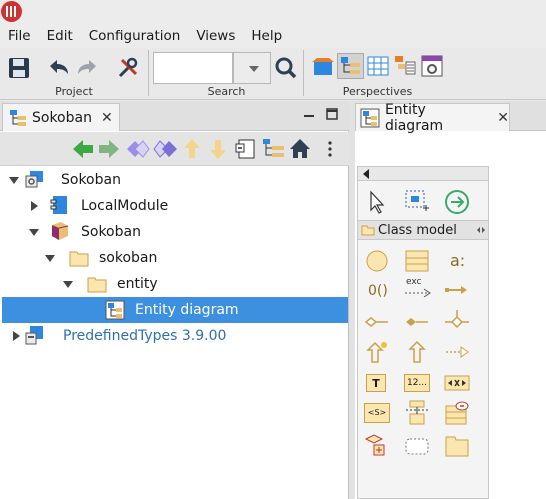 Image resolution: width=546 pixels, height=499 pixels. What do you see at coordinates (226, 91) in the screenshot?
I see `search-group-label: Search` at bounding box center [226, 91].